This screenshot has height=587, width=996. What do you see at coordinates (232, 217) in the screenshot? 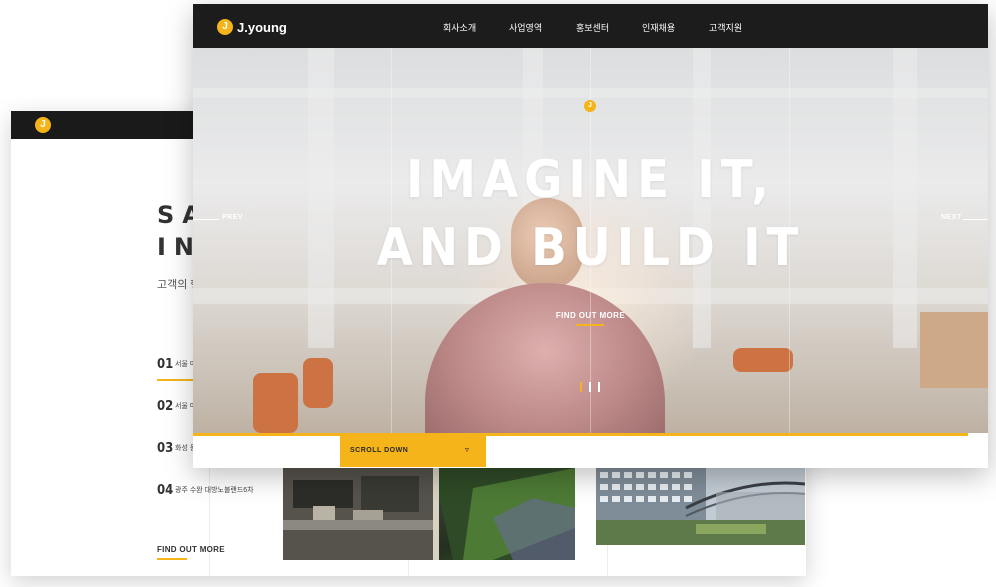
I see `prev-button: PREV` at bounding box center [232, 217].